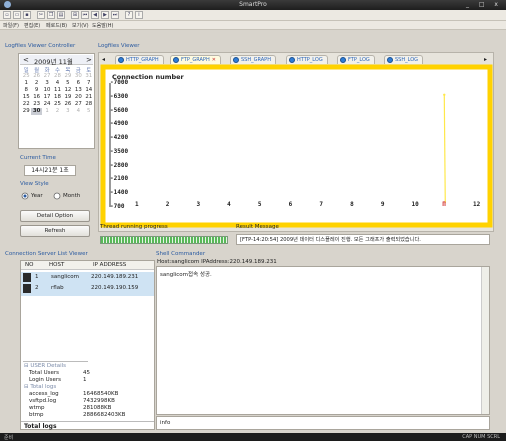 The image size is (506, 441). Describe the element at coordinates (26, 196) in the screenshot. I see `view-style-year-radio` at that location.